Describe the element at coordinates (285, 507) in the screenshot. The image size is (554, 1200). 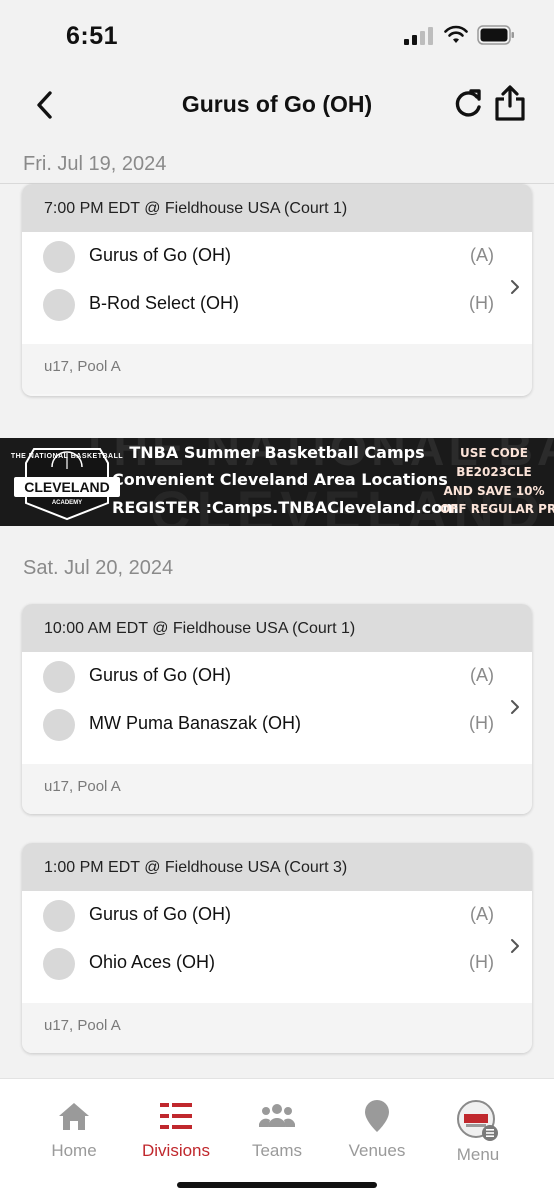
I see `ad-register-line: REGISTER :Camps.TNBACleveland.com` at that location.